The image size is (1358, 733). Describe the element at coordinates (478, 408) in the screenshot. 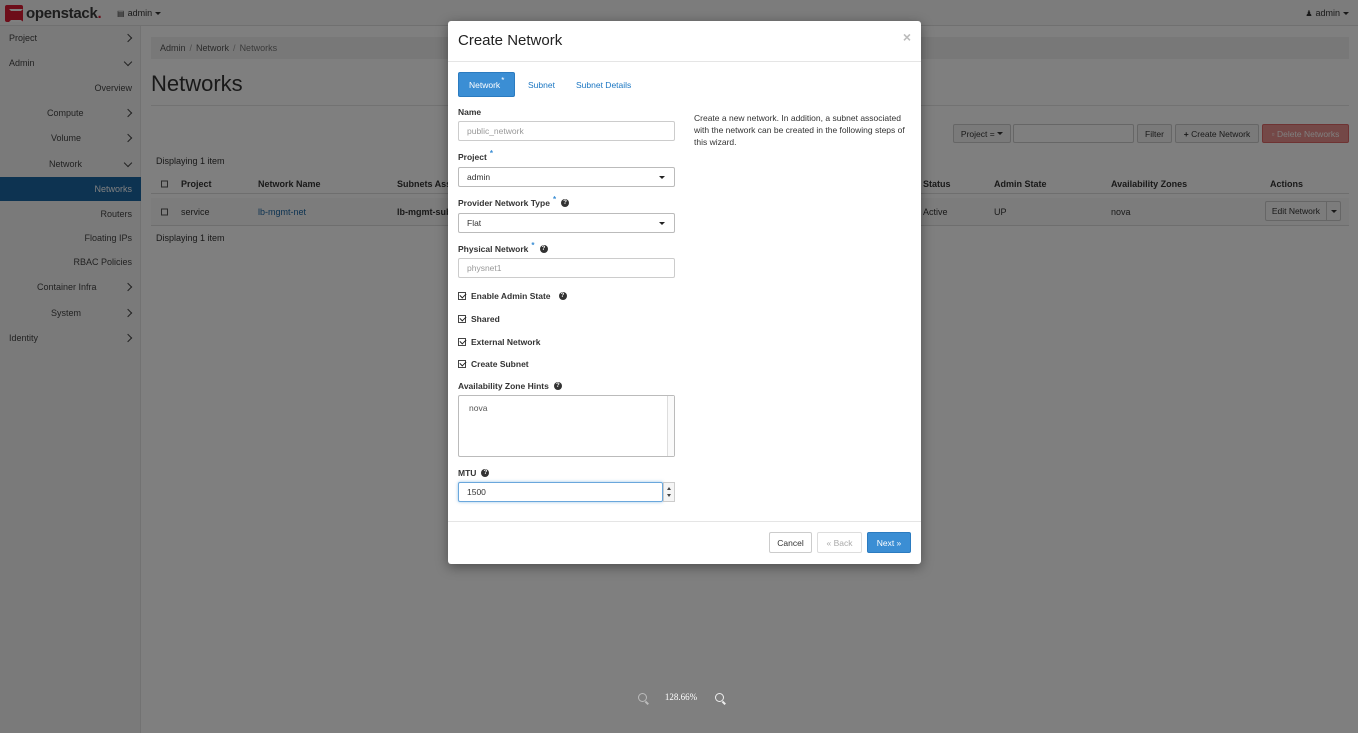

I see `az-option-nova: nova` at that location.